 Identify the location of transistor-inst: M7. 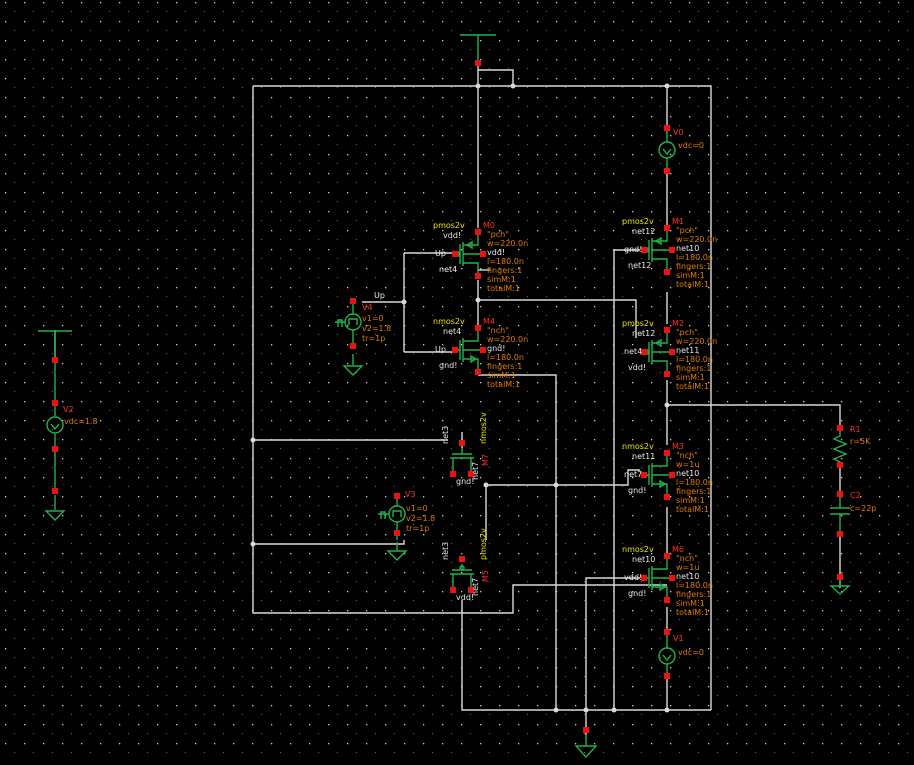
(485, 460).